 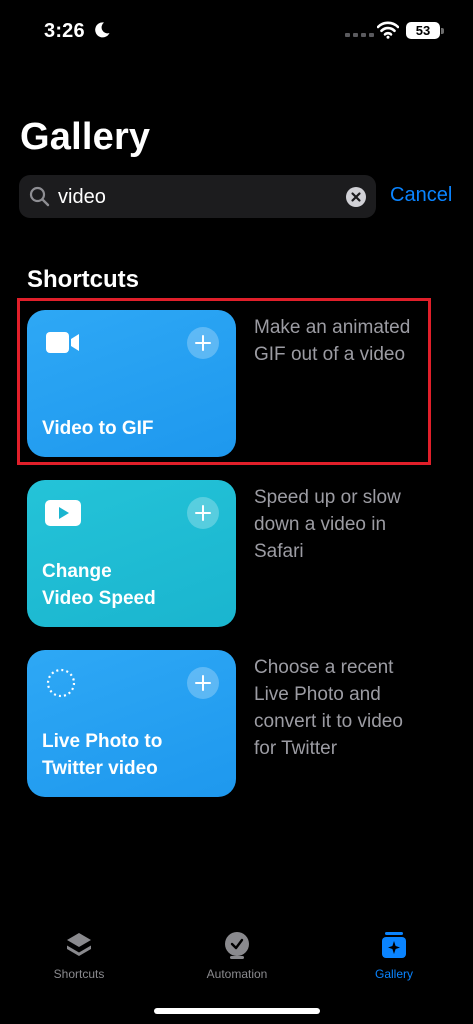 I want to click on section-title: Shortcuts, so click(x=83, y=279).